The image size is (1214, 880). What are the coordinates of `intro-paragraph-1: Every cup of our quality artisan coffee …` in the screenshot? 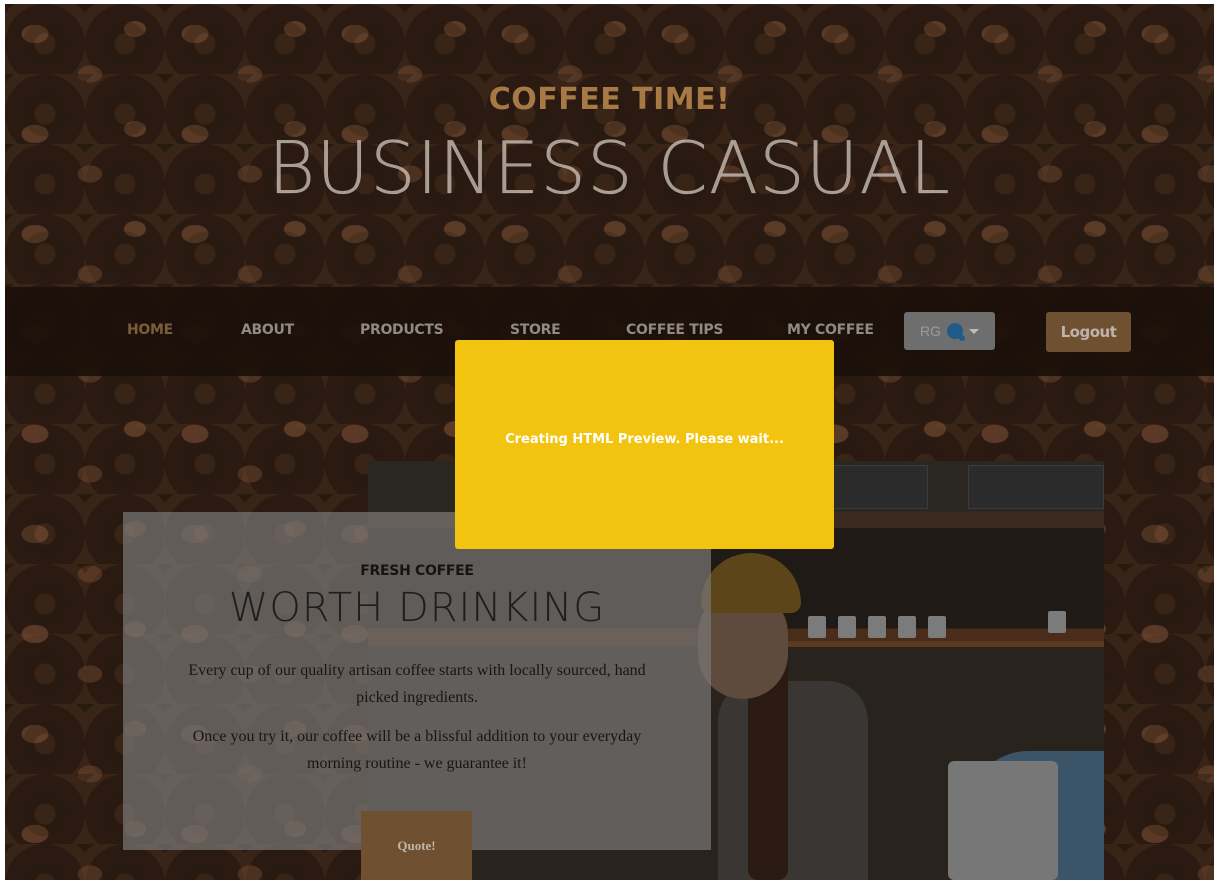 It's located at (417, 684).